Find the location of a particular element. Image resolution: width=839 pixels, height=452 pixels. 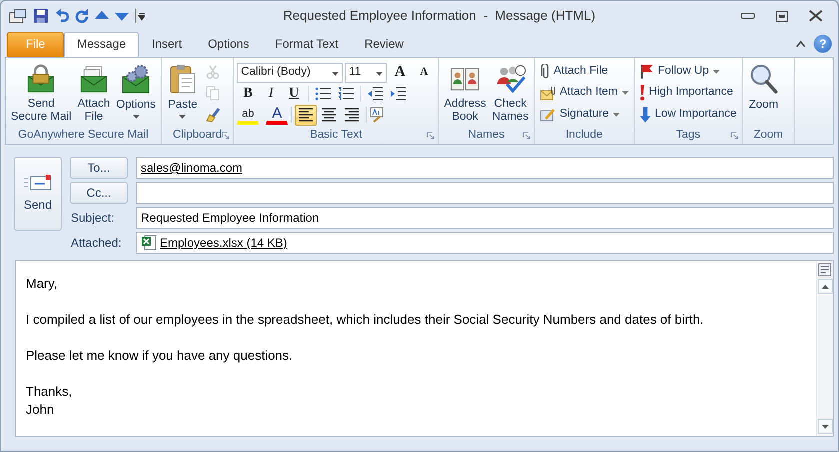

envelope-app-icon is located at coordinates (18, 16).